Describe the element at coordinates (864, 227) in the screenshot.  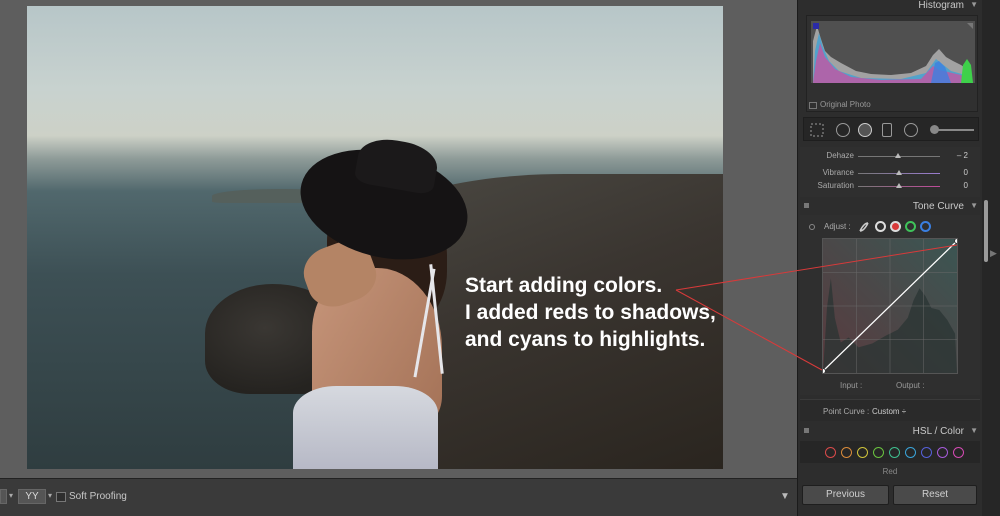
I see `parametric-curve-icon` at that location.